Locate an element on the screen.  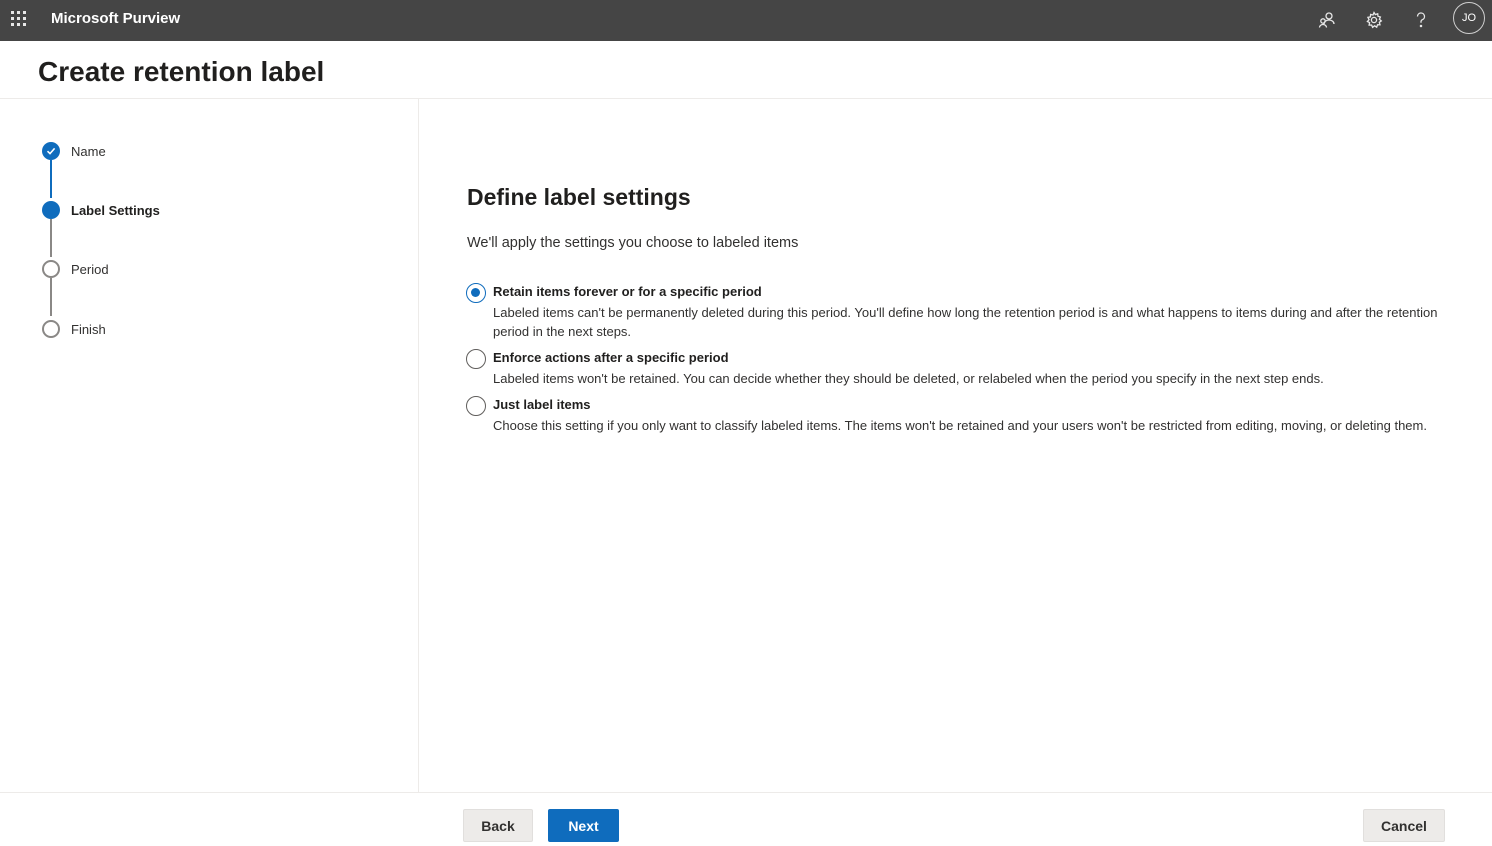
page-title: Create retention label is located at coordinates (181, 71).